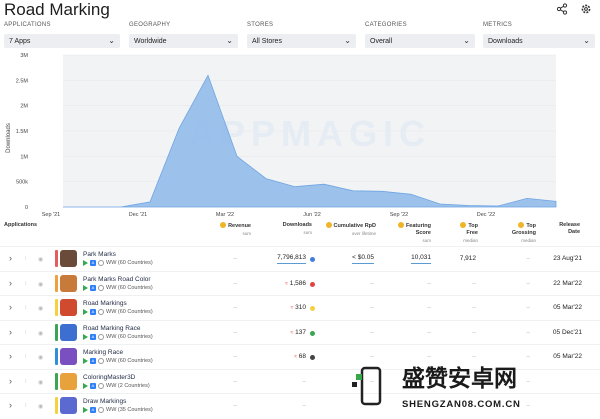 Image resolution: width=600 pixels, height=419 pixels. What do you see at coordinates (381, 41) in the screenshot?
I see `filter-value: Overall` at bounding box center [381, 41].